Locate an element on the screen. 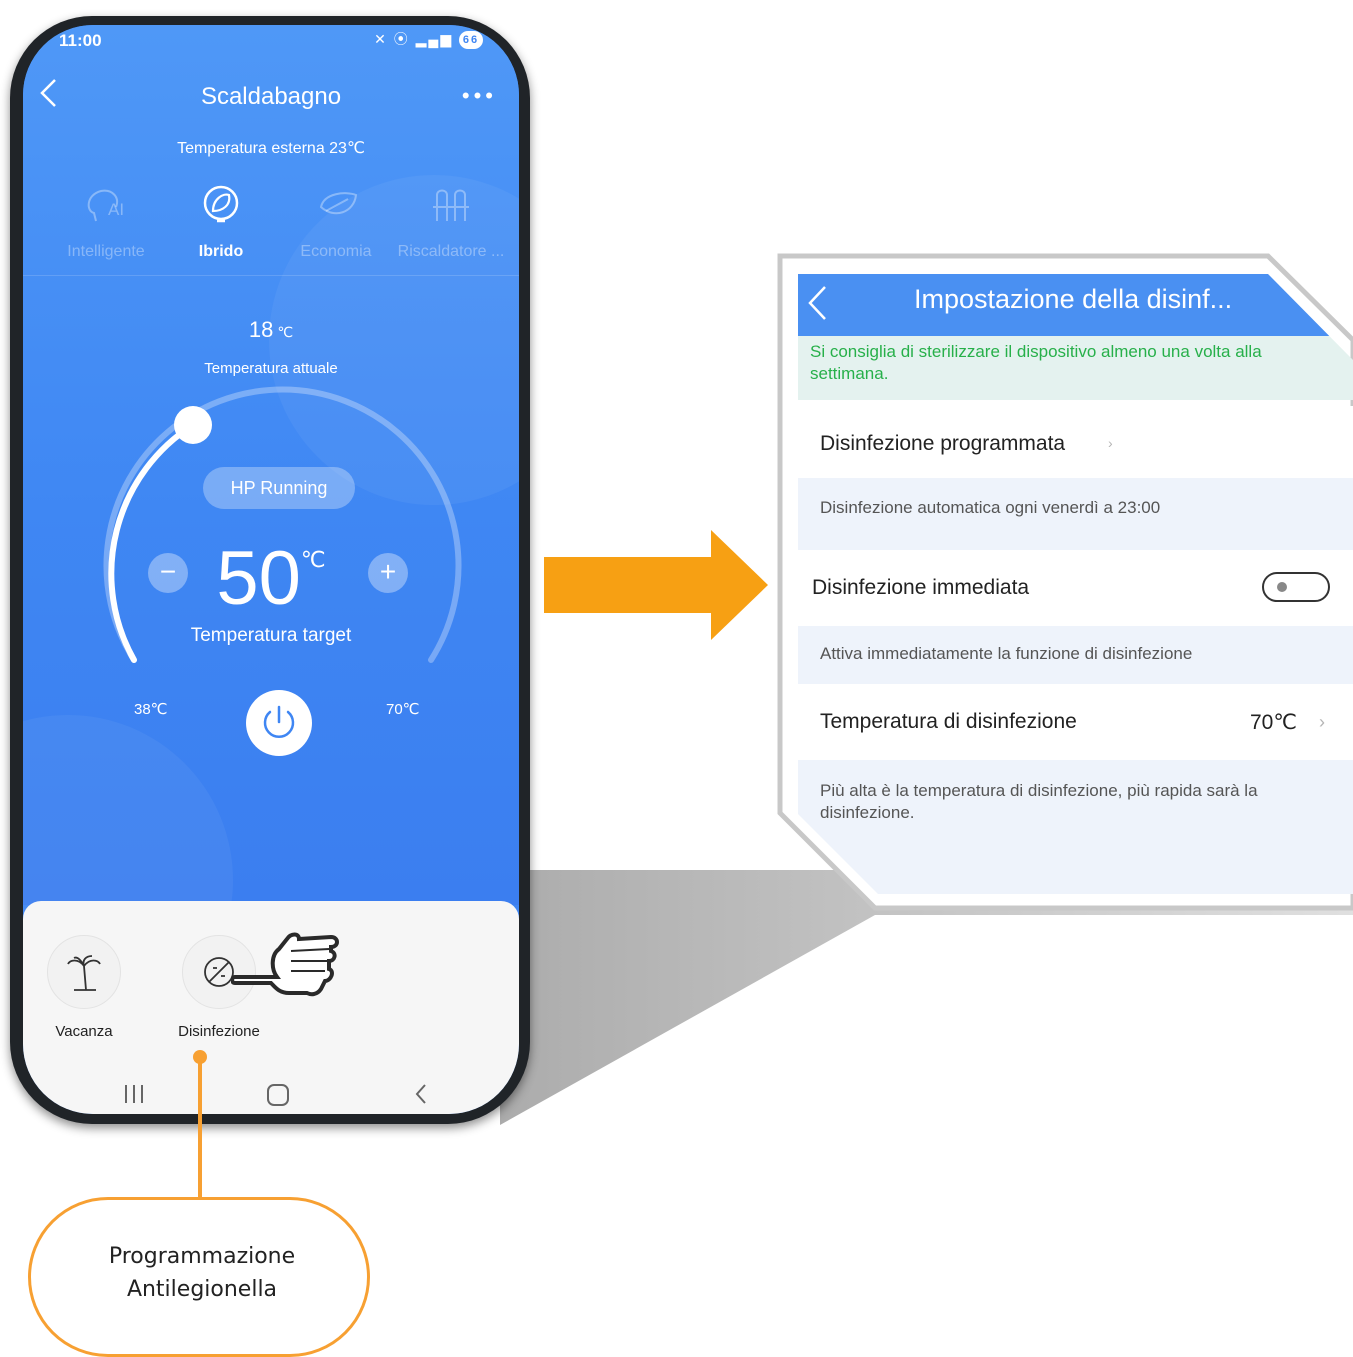 Image resolution: width=1353 pixels, height=1357 pixels. immediate-disinfection-row: Disinfezione immediata is located at coordinates (1075, 588).